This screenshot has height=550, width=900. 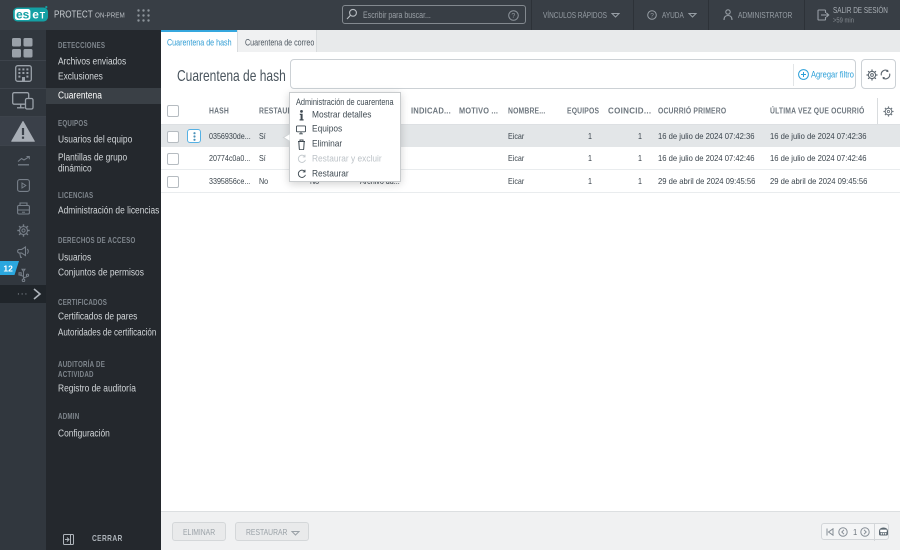 What do you see at coordinates (35, 15) in the screenshot?
I see `svg-text: e` at bounding box center [35, 15].